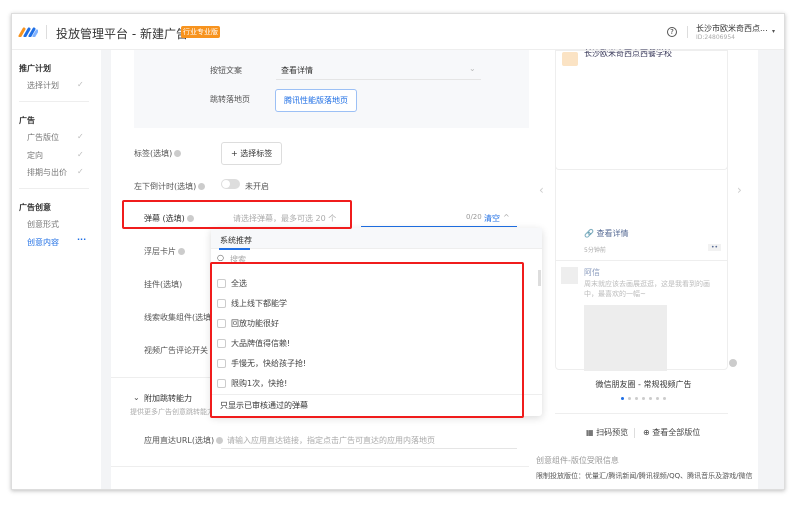 This screenshot has height=511, width=803. Describe the element at coordinates (43, 137) in the screenshot. I see `sidebar-item-placement: 广告版位` at that location.